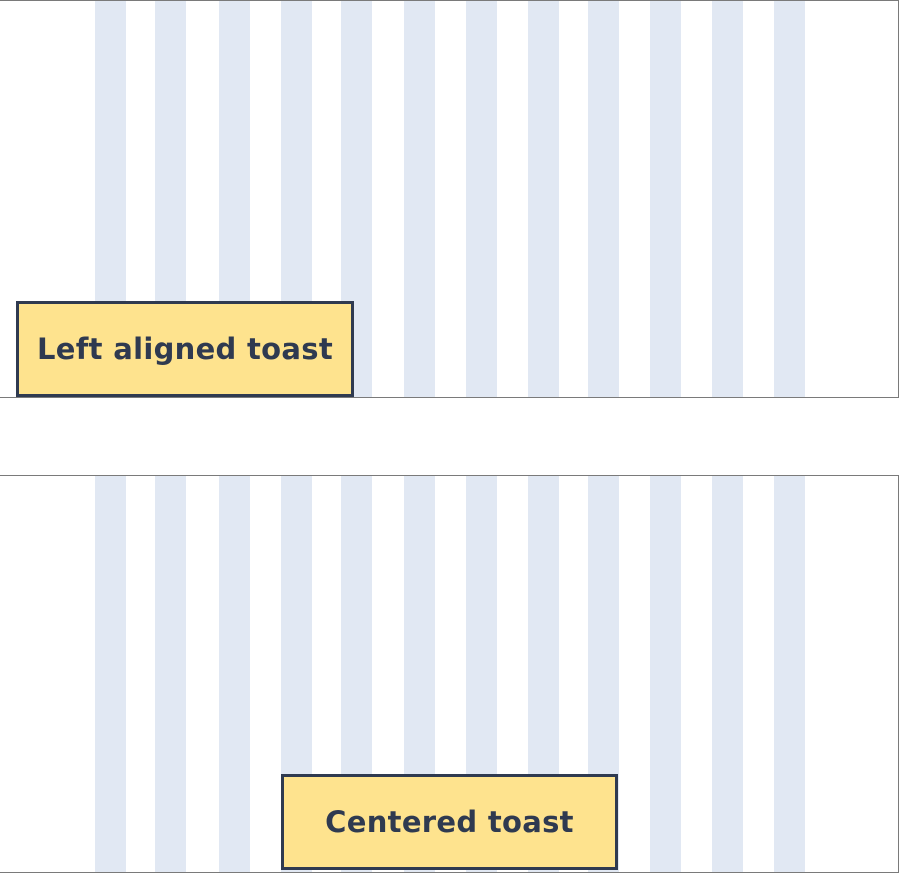 The height and width of the screenshot is (873, 900). Describe the element at coordinates (449, 822) in the screenshot. I see `centered-toast: Centered toast` at that location.